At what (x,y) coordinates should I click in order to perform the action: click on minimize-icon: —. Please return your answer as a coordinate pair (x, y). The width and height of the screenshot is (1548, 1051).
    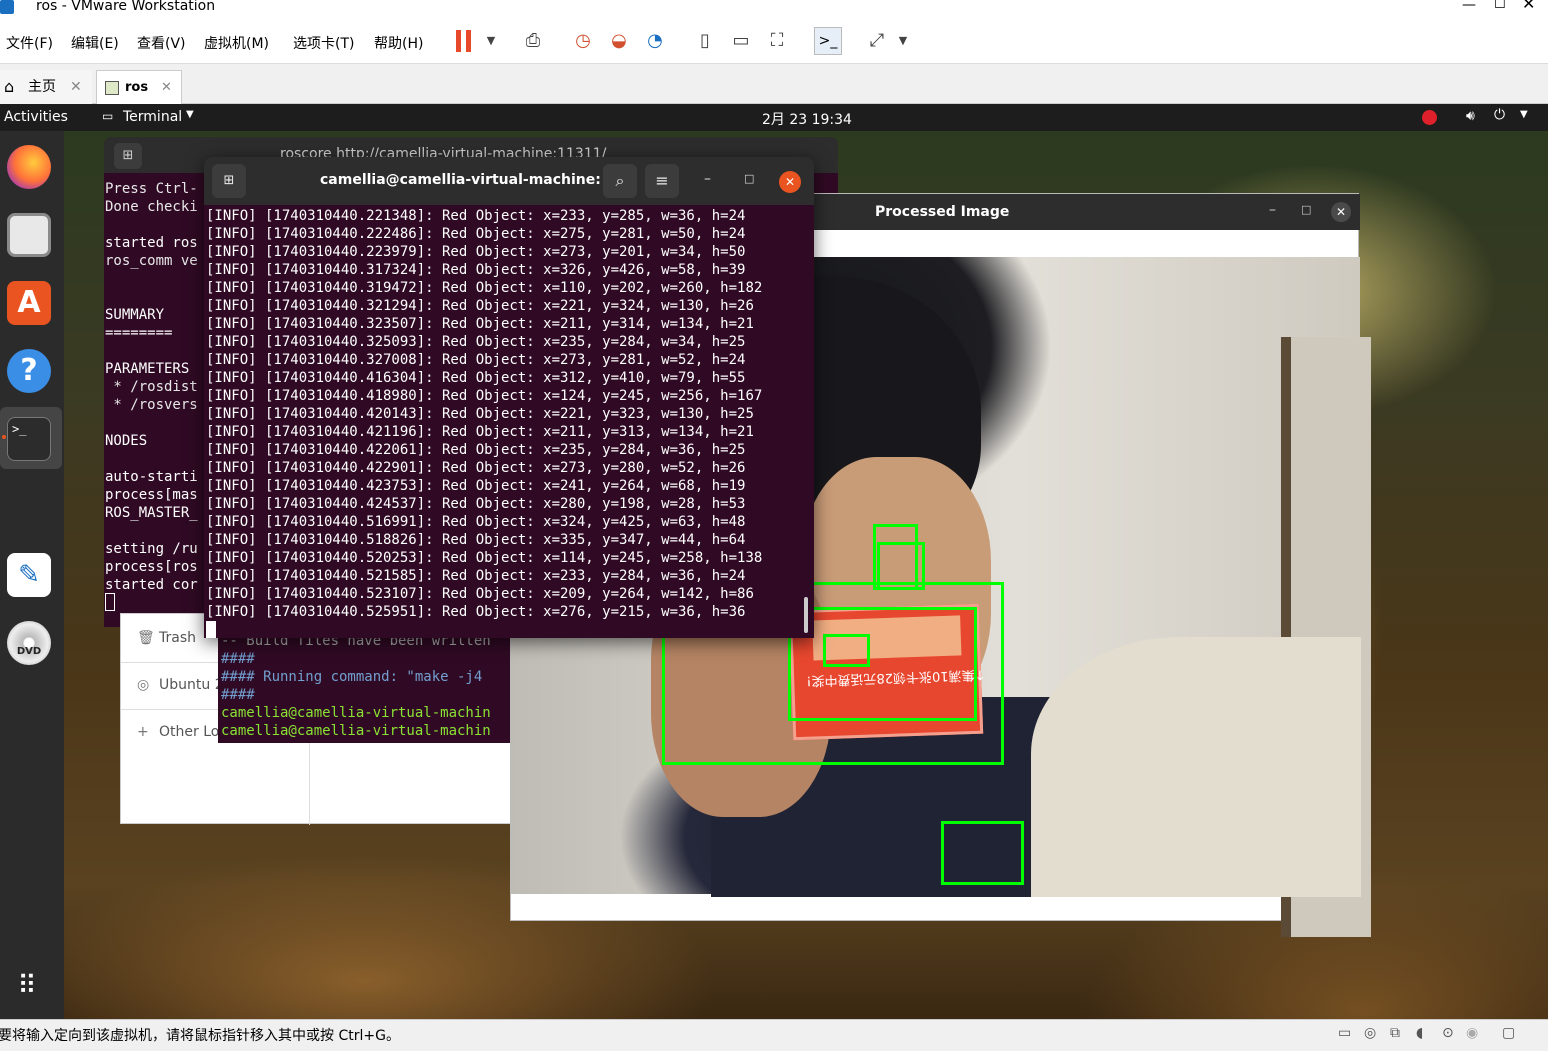
    Looking at the image, I should click on (1469, 6).